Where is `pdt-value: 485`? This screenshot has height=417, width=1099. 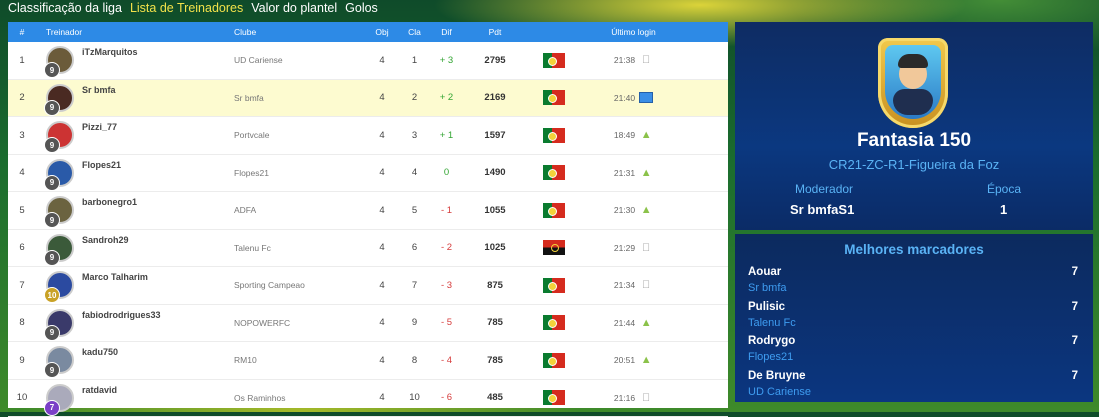
pdt-value: 485 is located at coordinates (495, 397).